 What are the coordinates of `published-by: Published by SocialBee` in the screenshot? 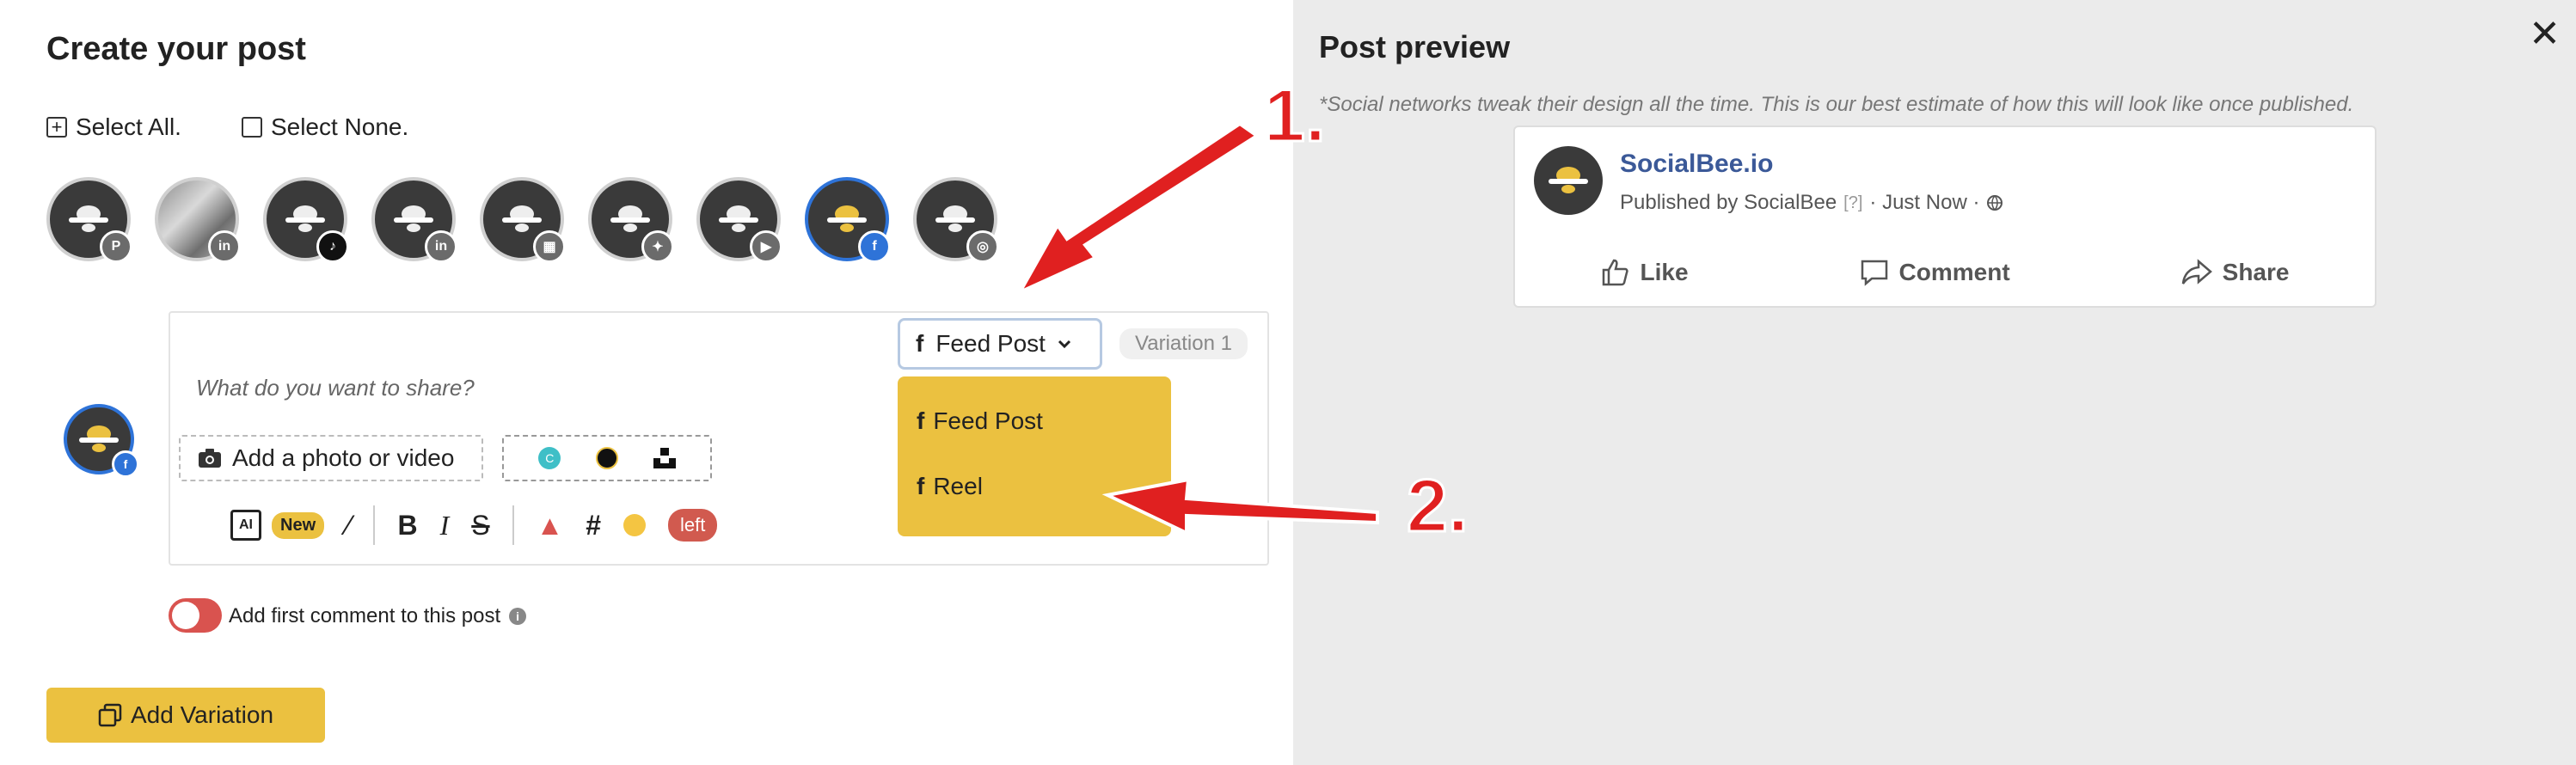 It's located at (1729, 202).